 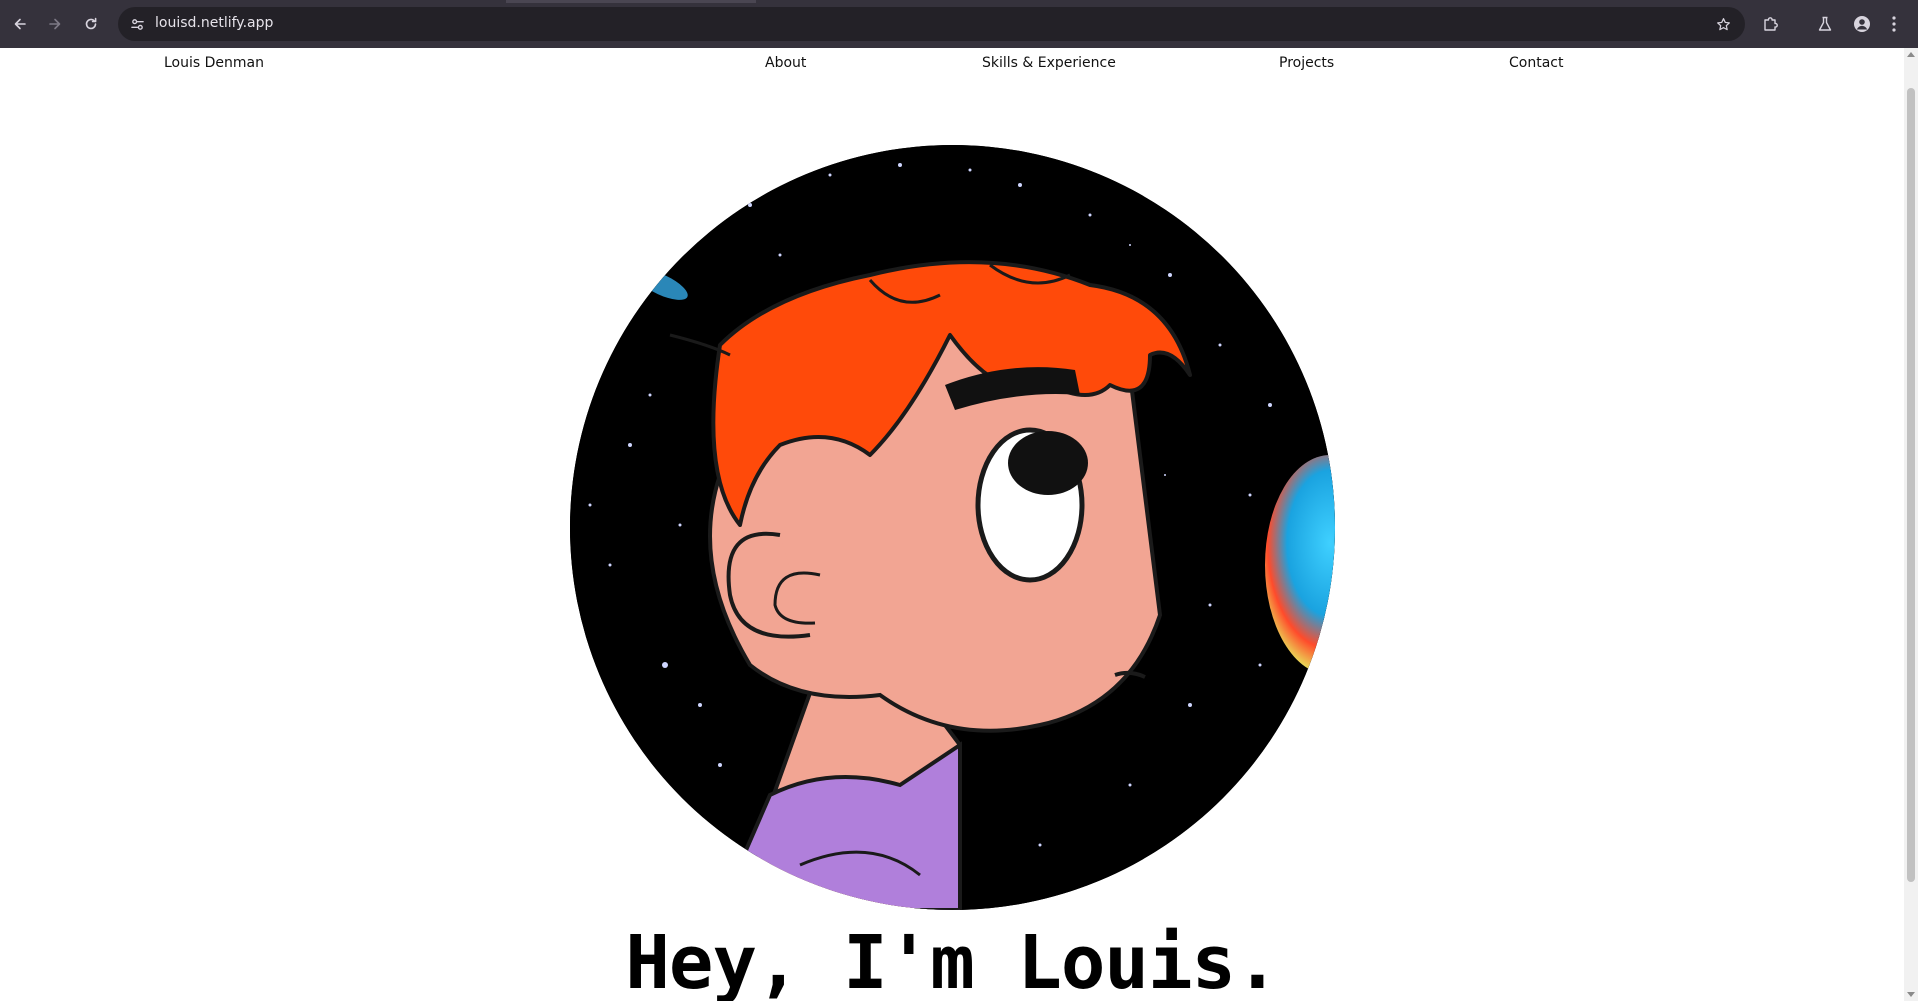 What do you see at coordinates (1911, 54) in the screenshot?
I see `scroll-up-arrow-icon` at bounding box center [1911, 54].